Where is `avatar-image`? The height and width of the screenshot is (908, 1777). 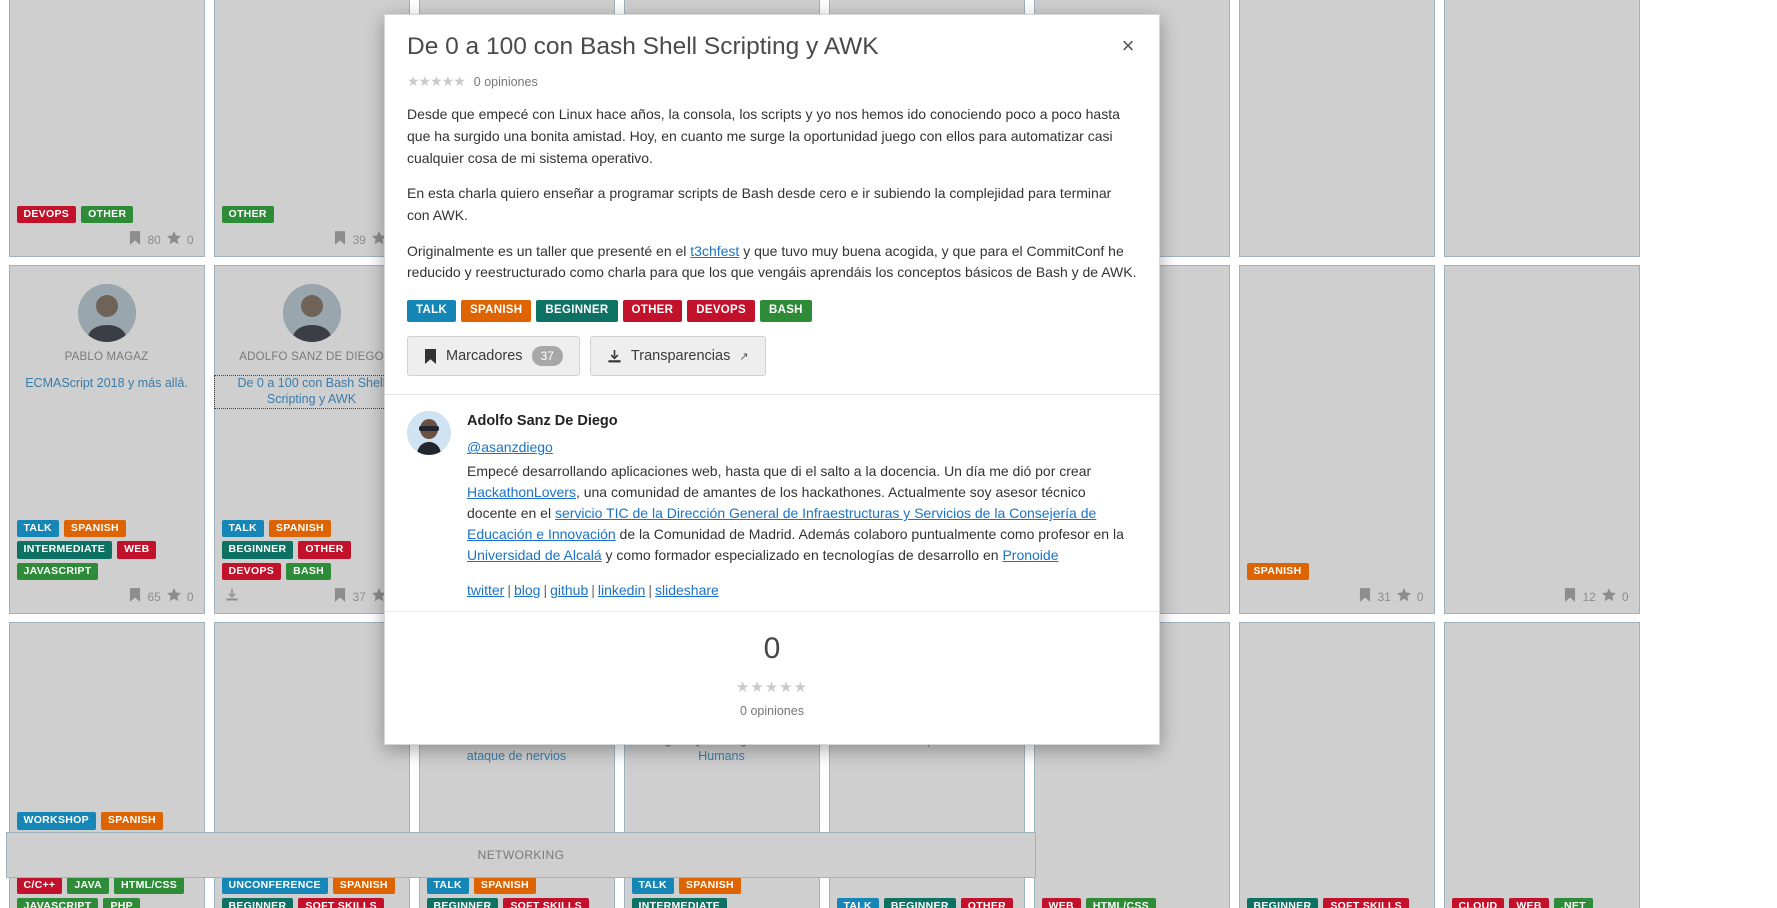 avatar-image is located at coordinates (429, 433).